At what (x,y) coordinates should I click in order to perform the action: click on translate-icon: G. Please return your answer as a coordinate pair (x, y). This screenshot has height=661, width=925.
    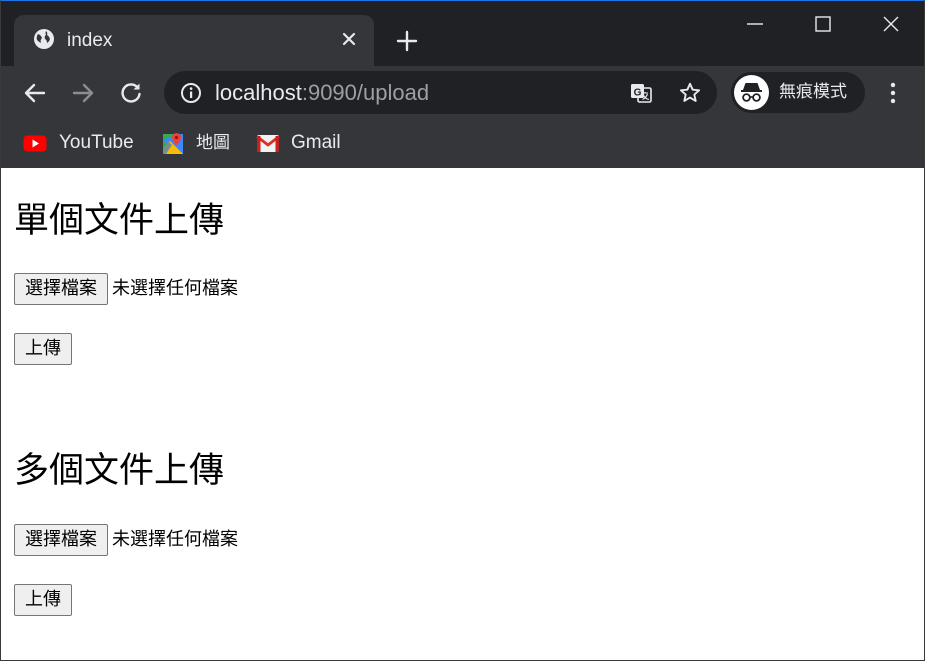
    Looking at the image, I should click on (641, 93).